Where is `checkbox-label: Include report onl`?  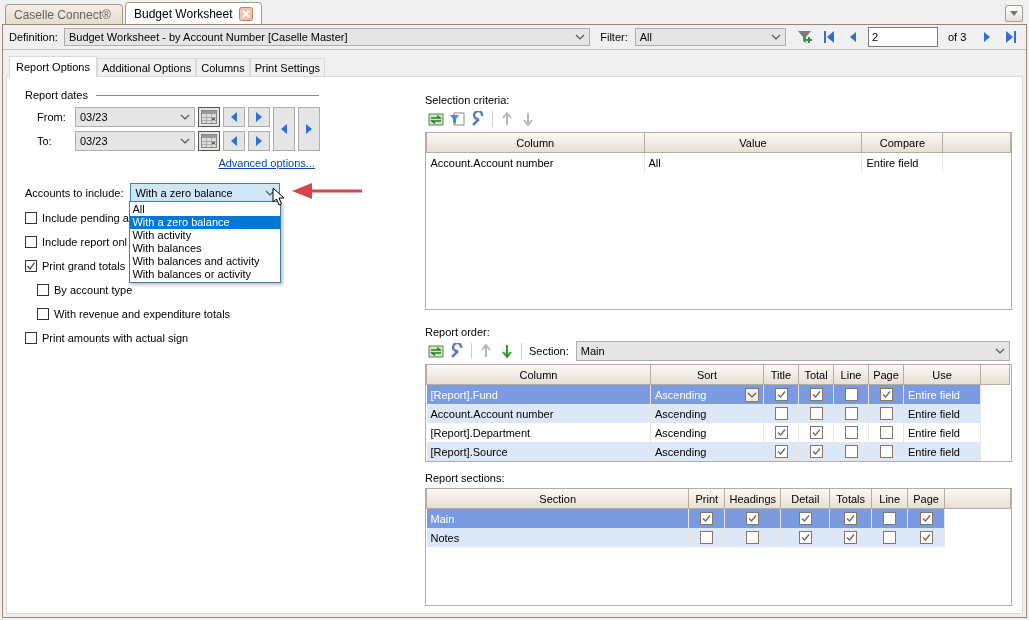
checkbox-label: Include report onl is located at coordinates (84, 242).